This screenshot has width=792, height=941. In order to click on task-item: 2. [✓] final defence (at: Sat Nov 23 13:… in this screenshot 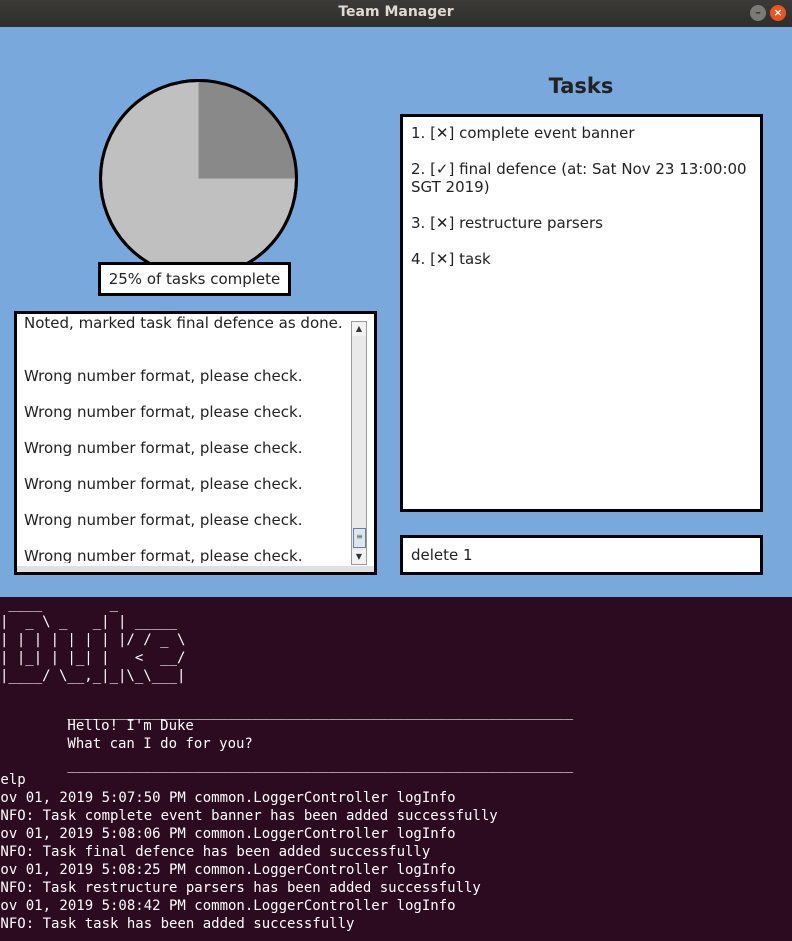, I will do `click(579, 178)`.